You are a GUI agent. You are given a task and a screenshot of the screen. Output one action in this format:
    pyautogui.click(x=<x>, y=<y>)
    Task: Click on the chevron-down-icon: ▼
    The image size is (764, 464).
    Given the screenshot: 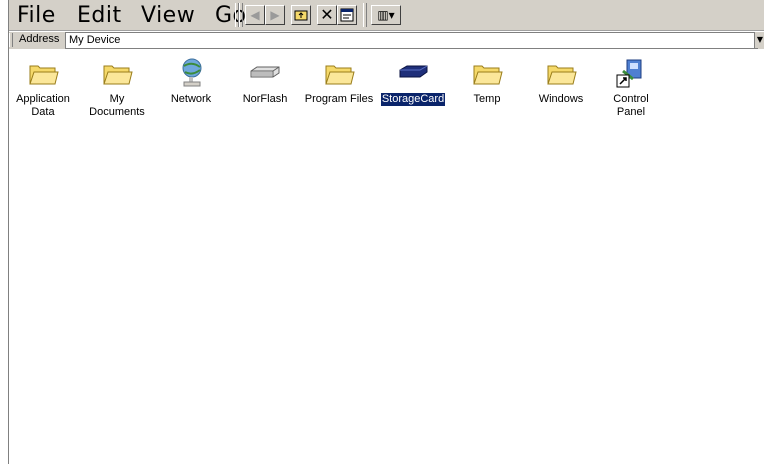 What is the action you would take?
    pyautogui.click(x=760, y=39)
    